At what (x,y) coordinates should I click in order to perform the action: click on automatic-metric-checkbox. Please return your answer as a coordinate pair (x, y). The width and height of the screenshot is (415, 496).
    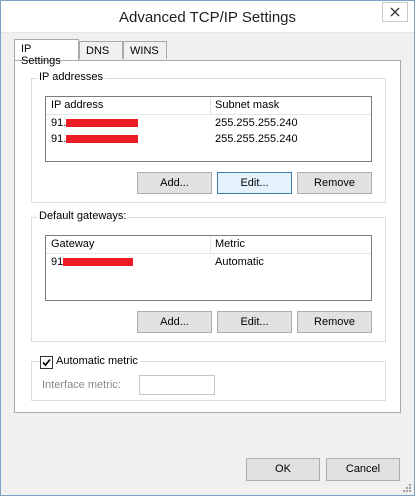
    Looking at the image, I should click on (46, 362).